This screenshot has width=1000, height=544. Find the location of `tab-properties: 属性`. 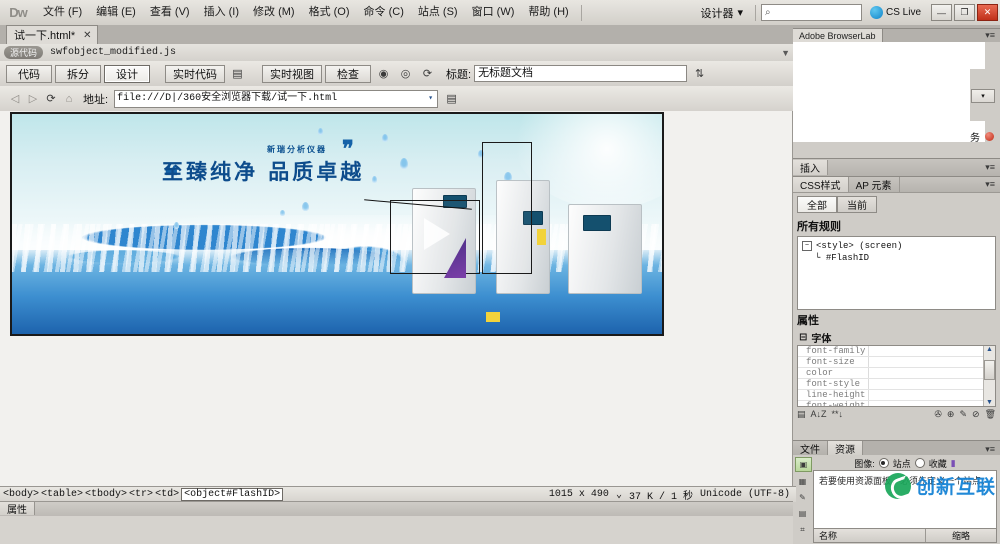

tab-properties: 属性 is located at coordinates (17, 509).